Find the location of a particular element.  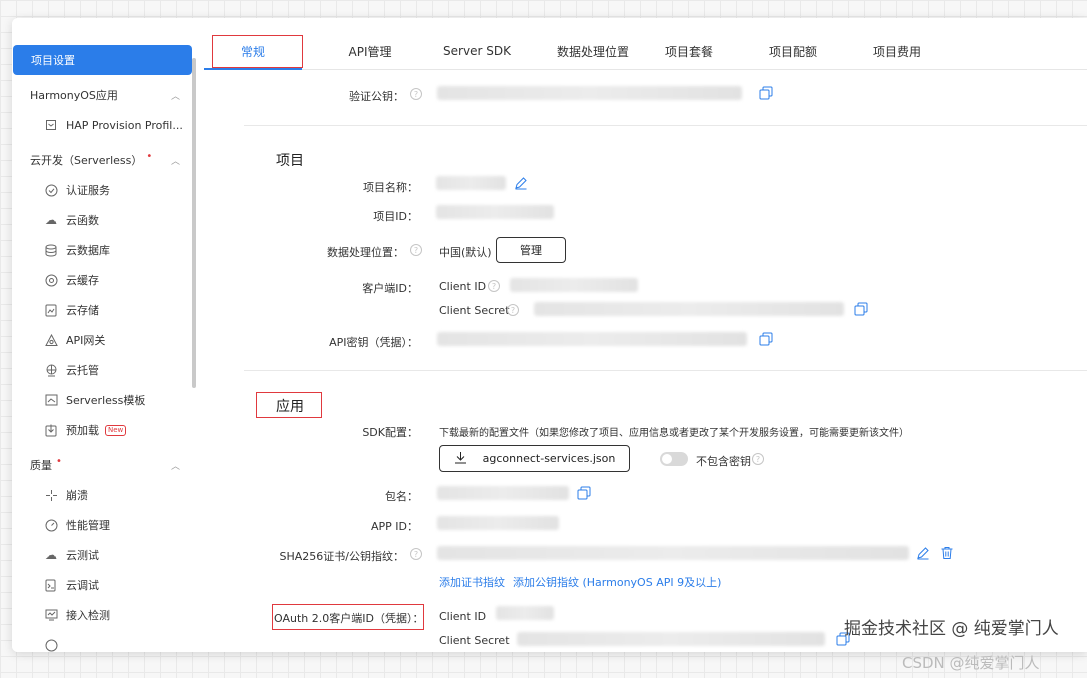

project-id-value is located at coordinates (495, 212).